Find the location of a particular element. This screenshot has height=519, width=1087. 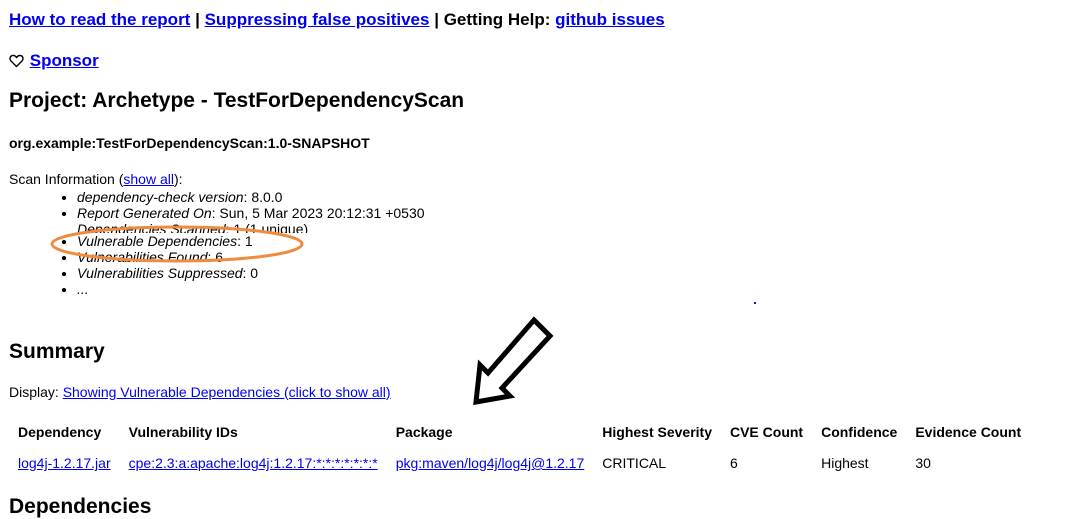

sponsor-row: Sponsor is located at coordinates (54, 62).